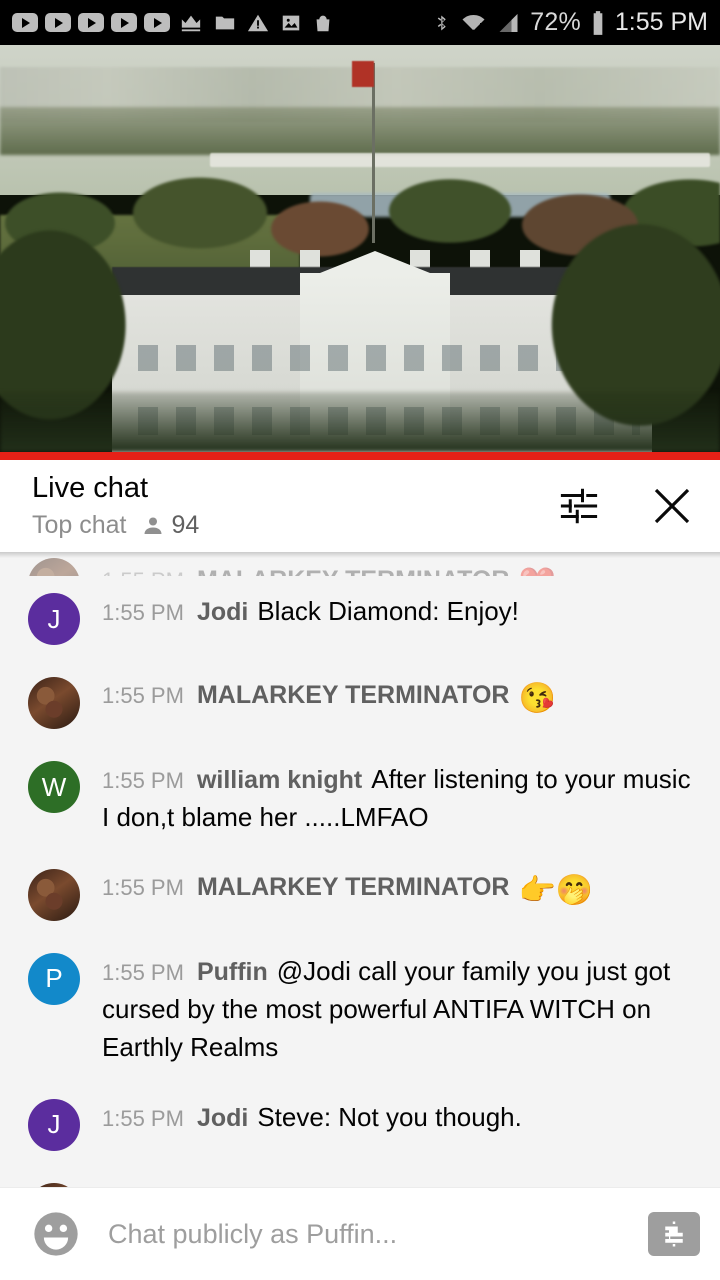 This screenshot has height=1280, width=720. I want to click on live-chat-titles: Live chat Top chat 94, so click(115, 506).